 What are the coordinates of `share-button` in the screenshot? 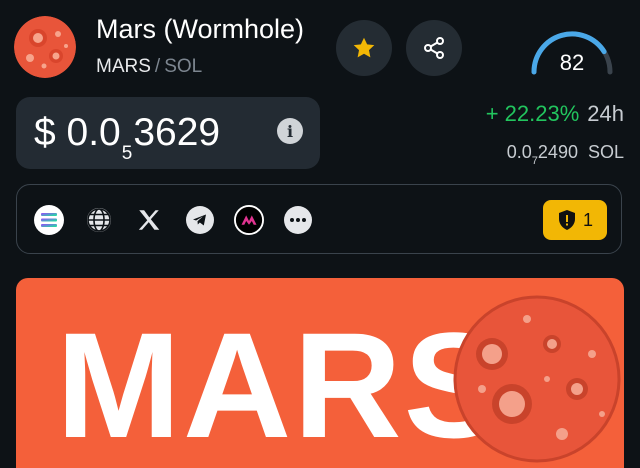 It's located at (434, 48).